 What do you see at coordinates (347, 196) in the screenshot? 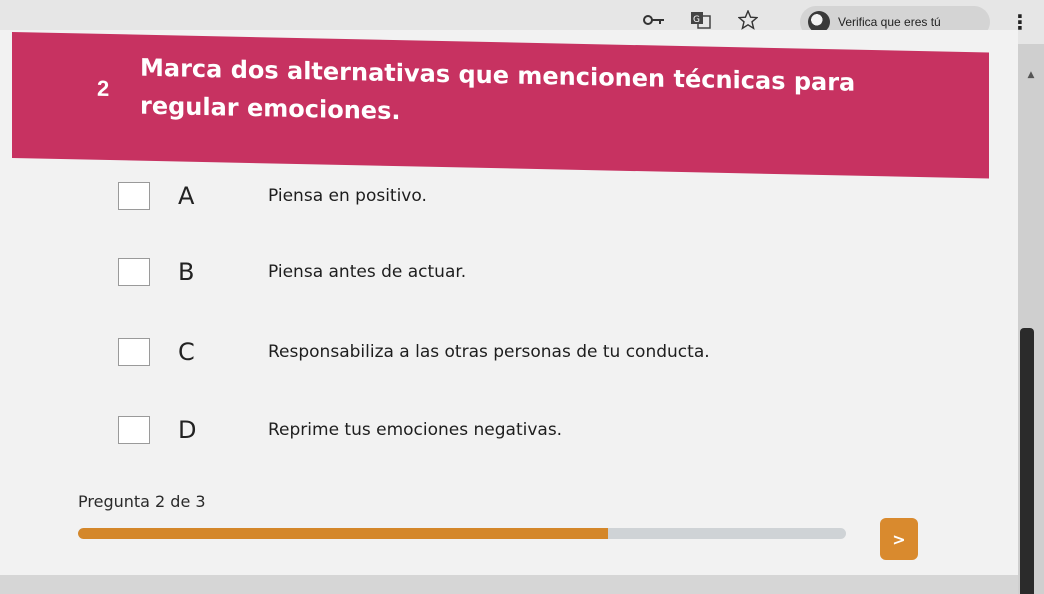
I see `option-text: Piensa en positivo.` at bounding box center [347, 196].